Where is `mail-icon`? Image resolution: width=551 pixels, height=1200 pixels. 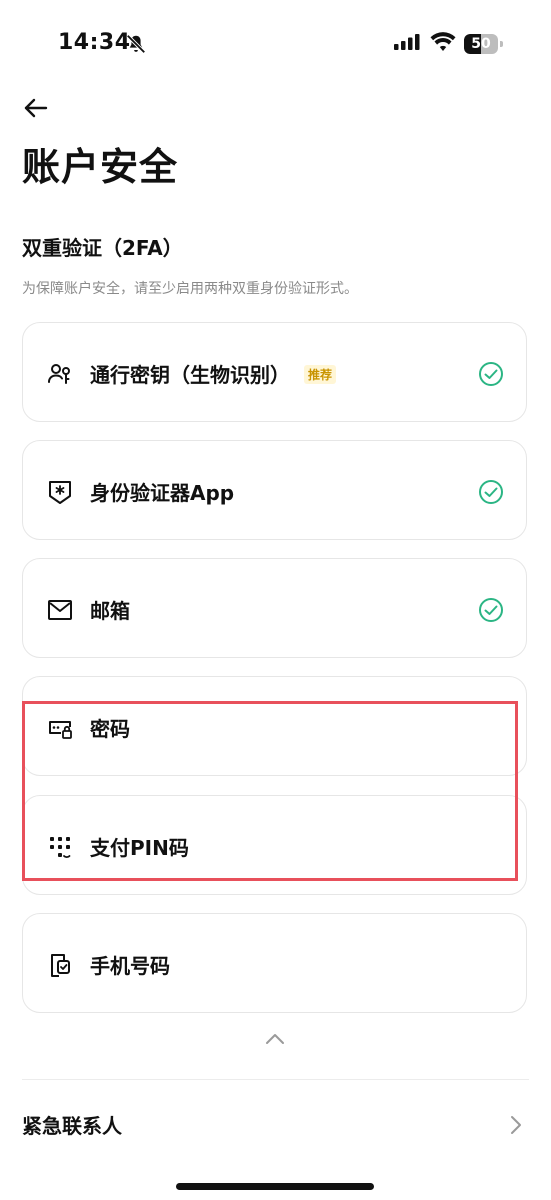
mail-icon is located at coordinates (60, 610).